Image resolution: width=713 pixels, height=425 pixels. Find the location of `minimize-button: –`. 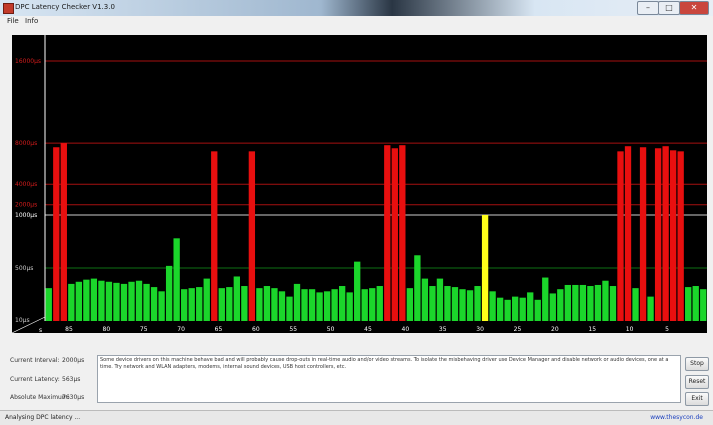

minimize-button: – is located at coordinates (648, 8).